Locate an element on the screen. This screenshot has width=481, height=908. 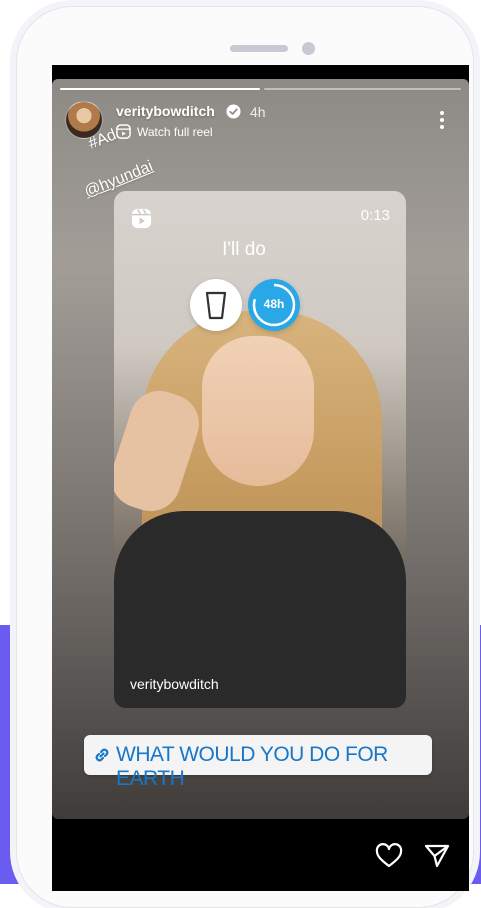
more-options-icon is located at coordinates (442, 120).